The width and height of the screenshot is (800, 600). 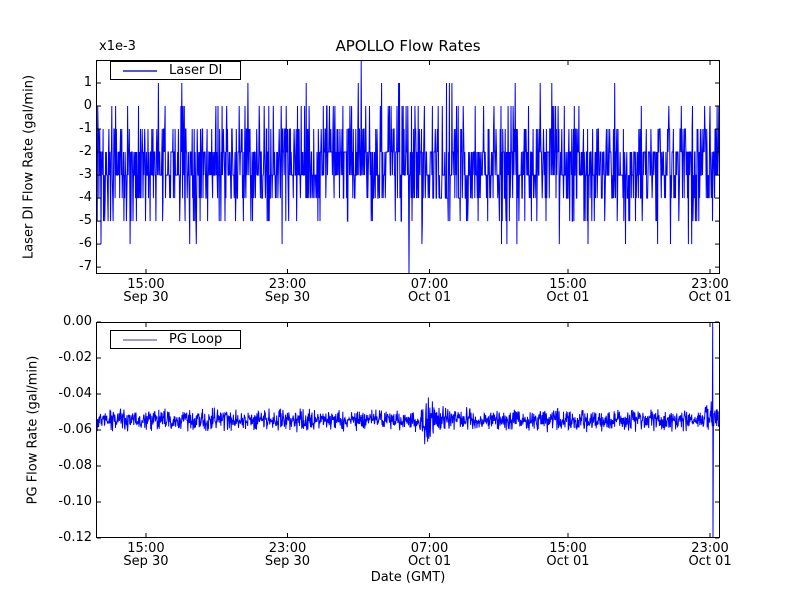 I want to click on legend-laser-di: Laser DI, so click(x=175, y=70).